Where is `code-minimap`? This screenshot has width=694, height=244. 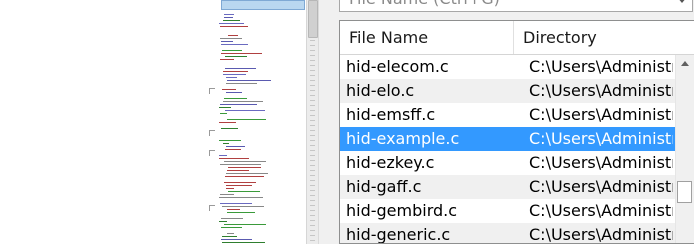 code-minimap is located at coordinates (255, 122).